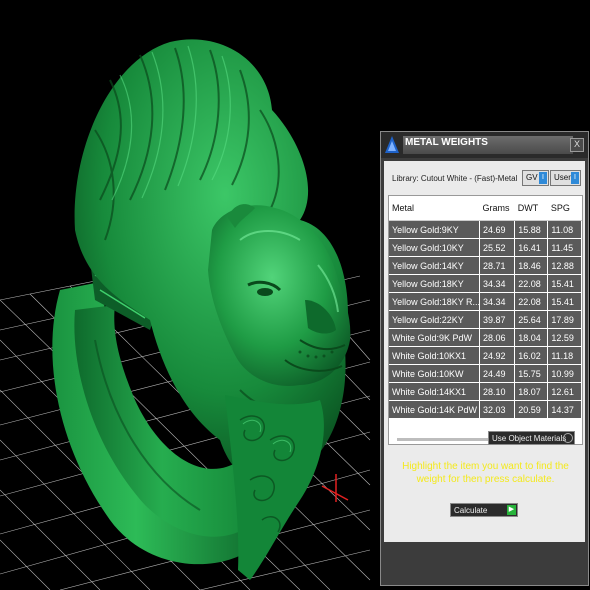 The image size is (590, 590). I want to click on cell-grams: 28.10, so click(497, 391).